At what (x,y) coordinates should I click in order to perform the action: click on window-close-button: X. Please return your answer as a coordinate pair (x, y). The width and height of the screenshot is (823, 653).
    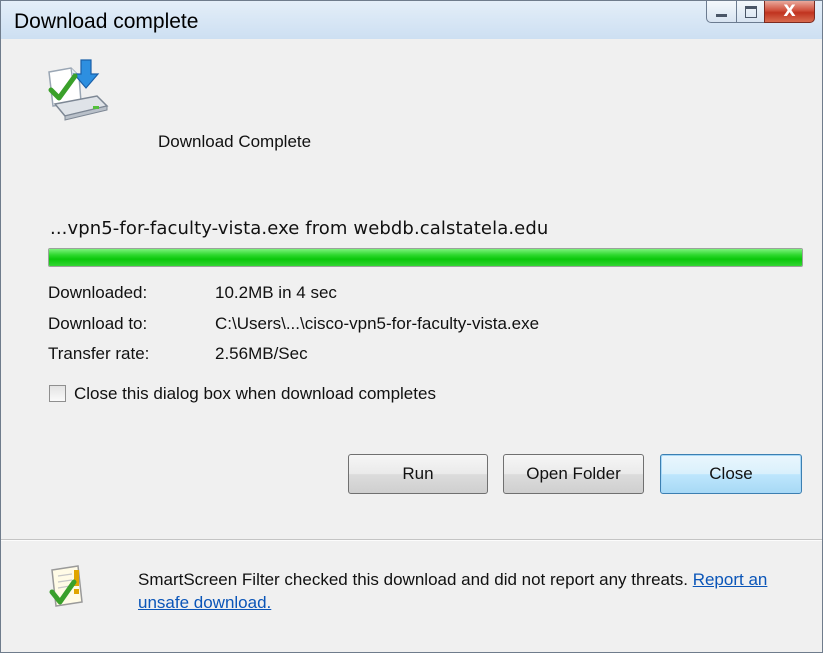
    Looking at the image, I should click on (789, 12).